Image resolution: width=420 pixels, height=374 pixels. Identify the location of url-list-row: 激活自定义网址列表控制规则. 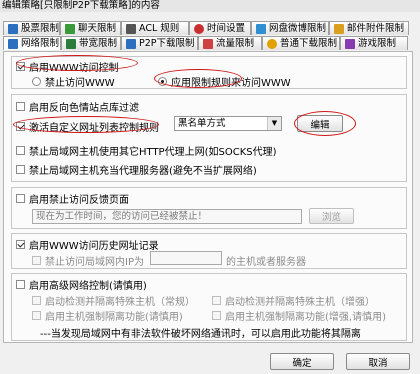
(87, 126).